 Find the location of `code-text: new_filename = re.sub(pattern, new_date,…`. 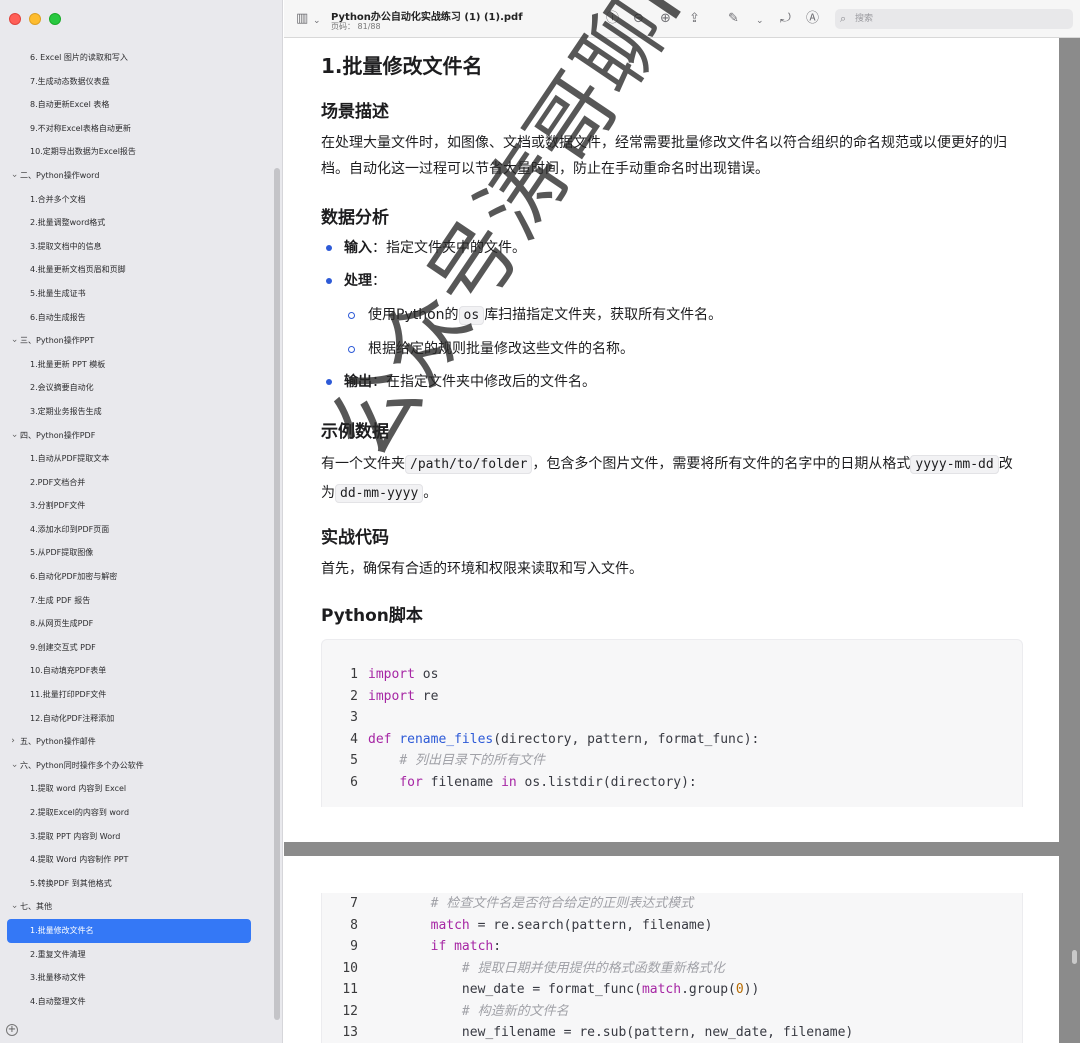

code-text: new_filename = re.sub(pattern, new_date,… is located at coordinates (611, 1032).